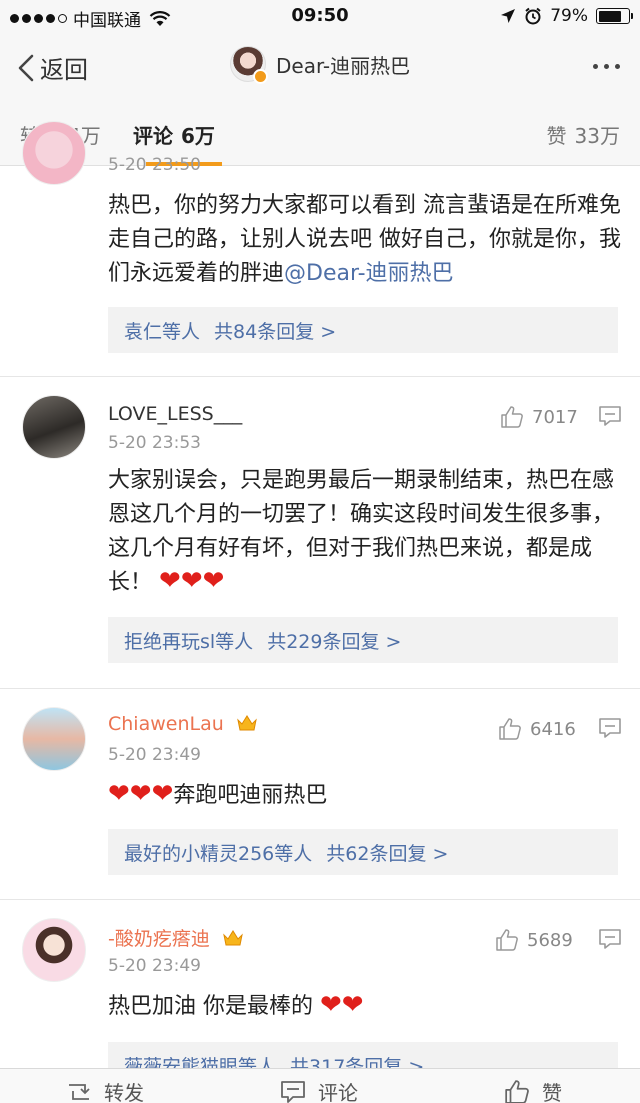 Image resolution: width=640 pixels, height=1103 pixels. Describe the element at coordinates (597, 136) in the screenshot. I see `tab-like-count: 33万` at that location.